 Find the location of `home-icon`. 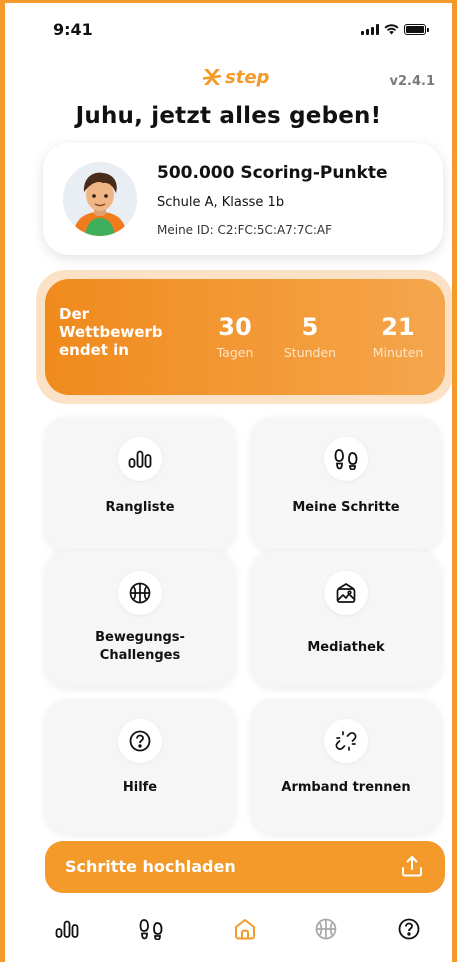

home-icon is located at coordinates (245, 929).